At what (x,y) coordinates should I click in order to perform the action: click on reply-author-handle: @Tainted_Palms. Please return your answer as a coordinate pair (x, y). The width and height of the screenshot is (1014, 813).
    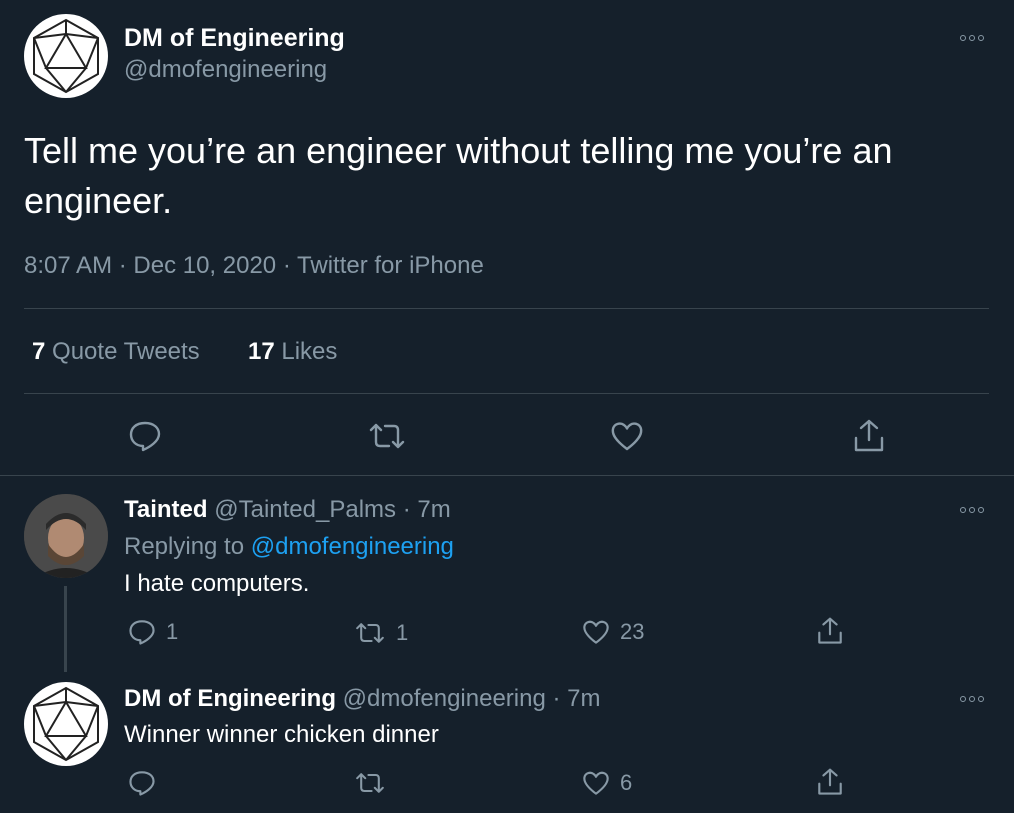
    Looking at the image, I should click on (305, 509).